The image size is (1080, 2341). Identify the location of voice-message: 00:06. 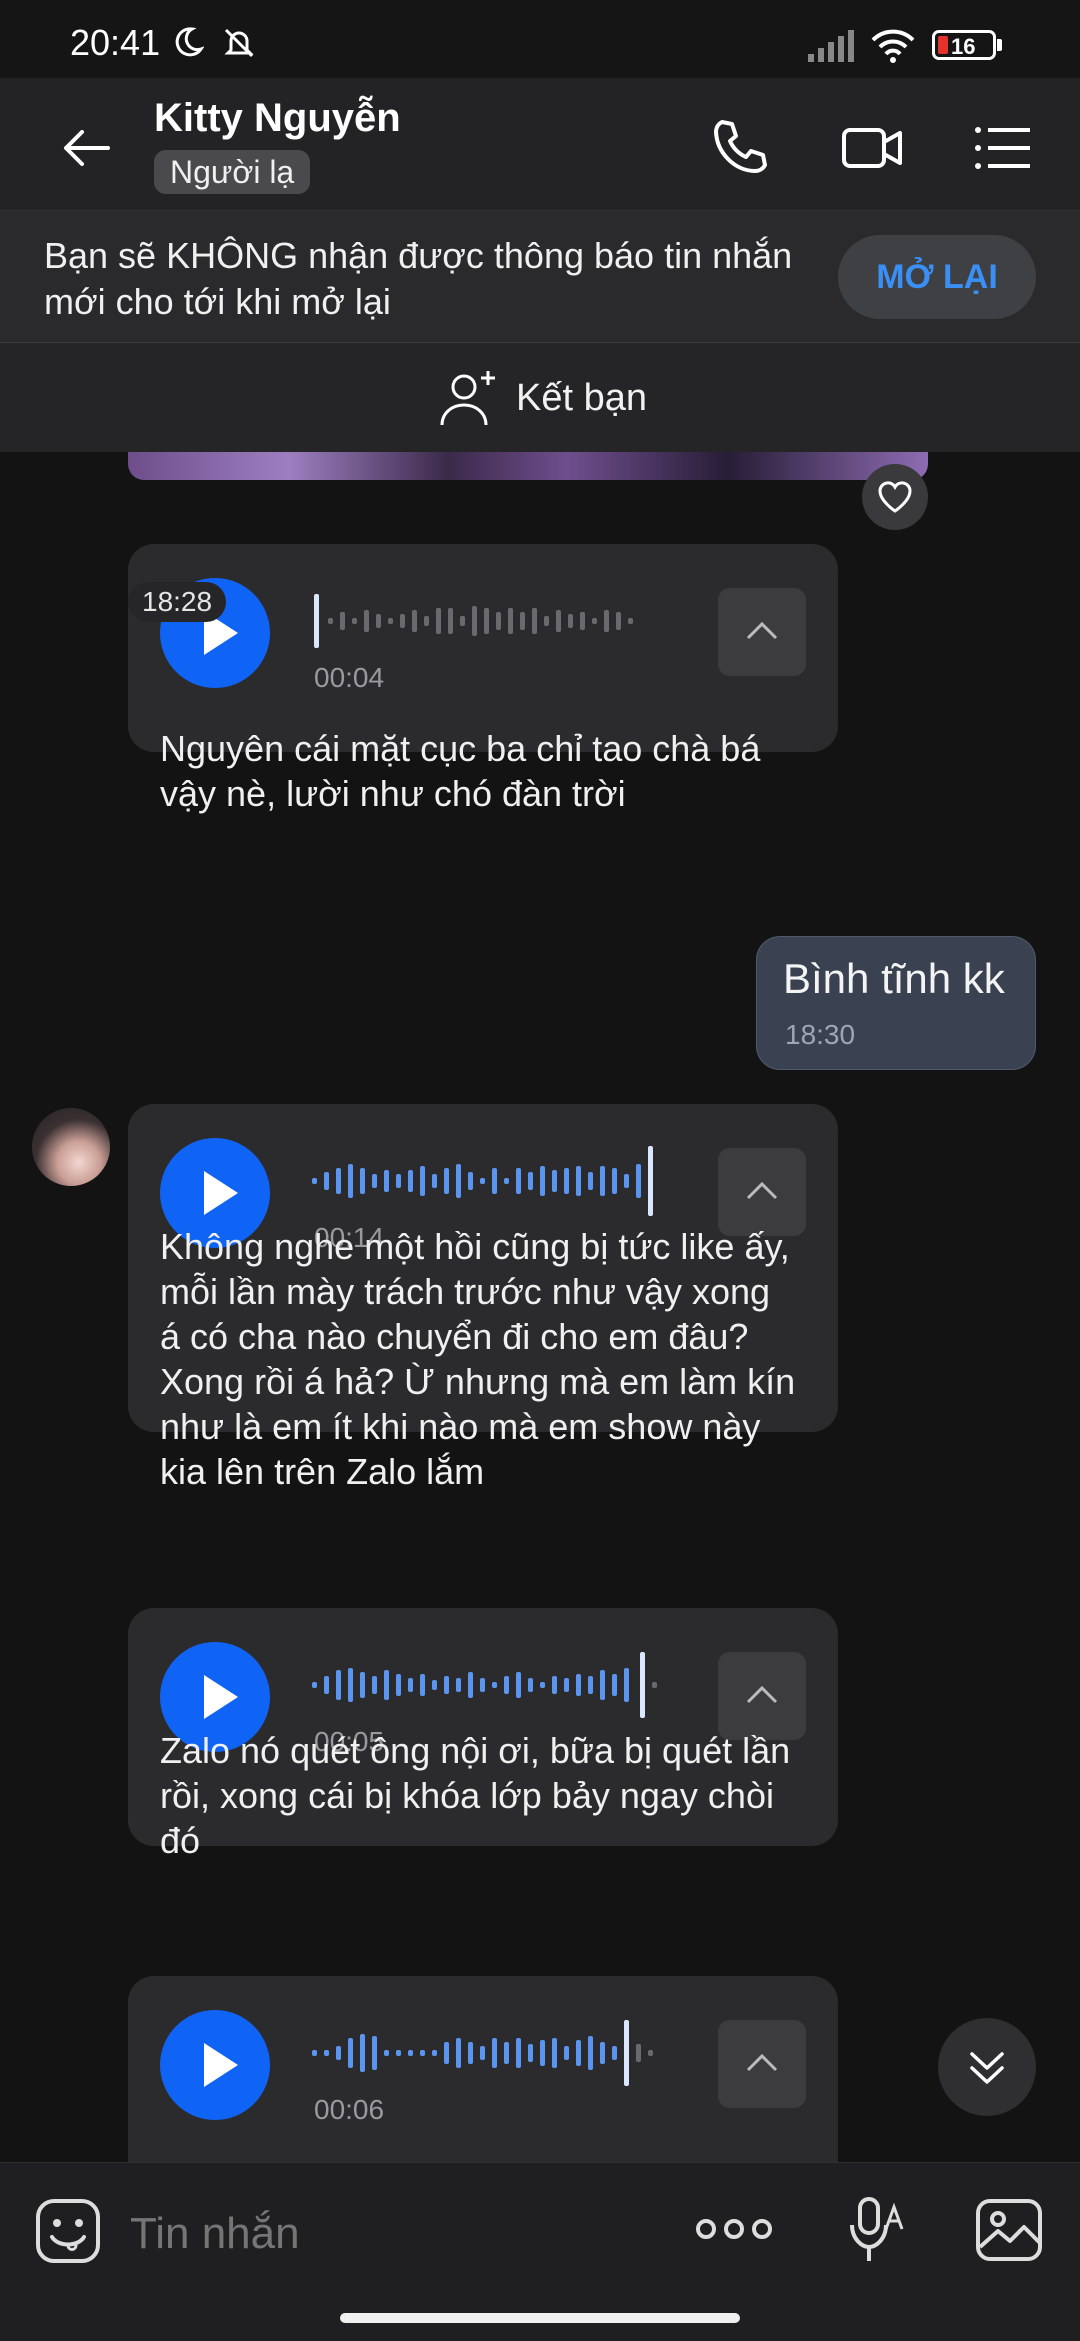
(483, 2069).